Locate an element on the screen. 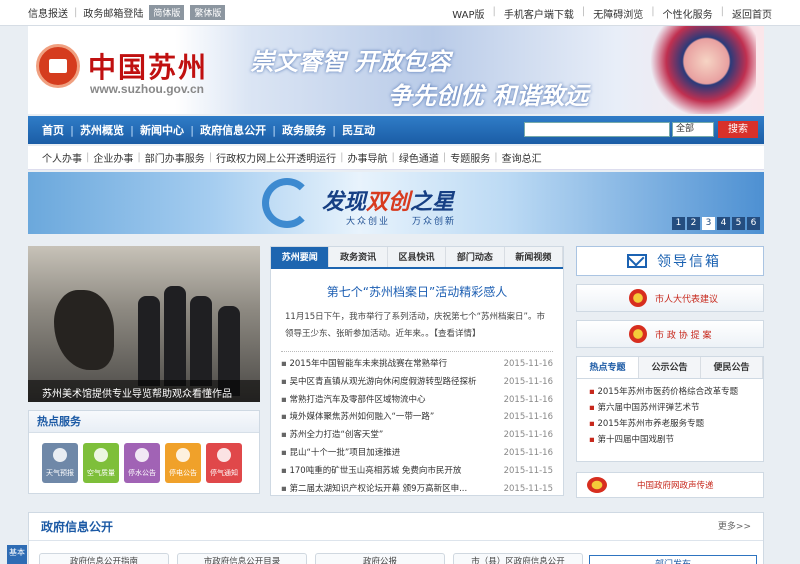 This screenshot has width=800, height=564. dept-release-tab: 部门发布 is located at coordinates (673, 559).